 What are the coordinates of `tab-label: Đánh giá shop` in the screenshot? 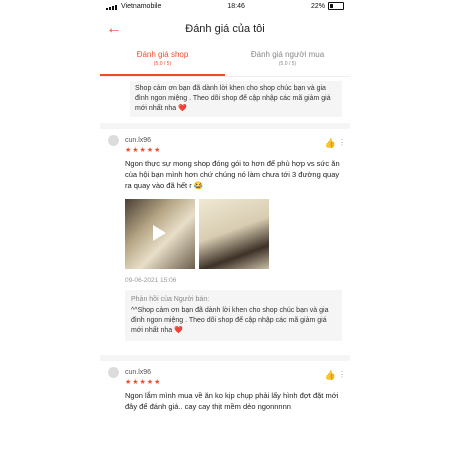 It's located at (162, 54).